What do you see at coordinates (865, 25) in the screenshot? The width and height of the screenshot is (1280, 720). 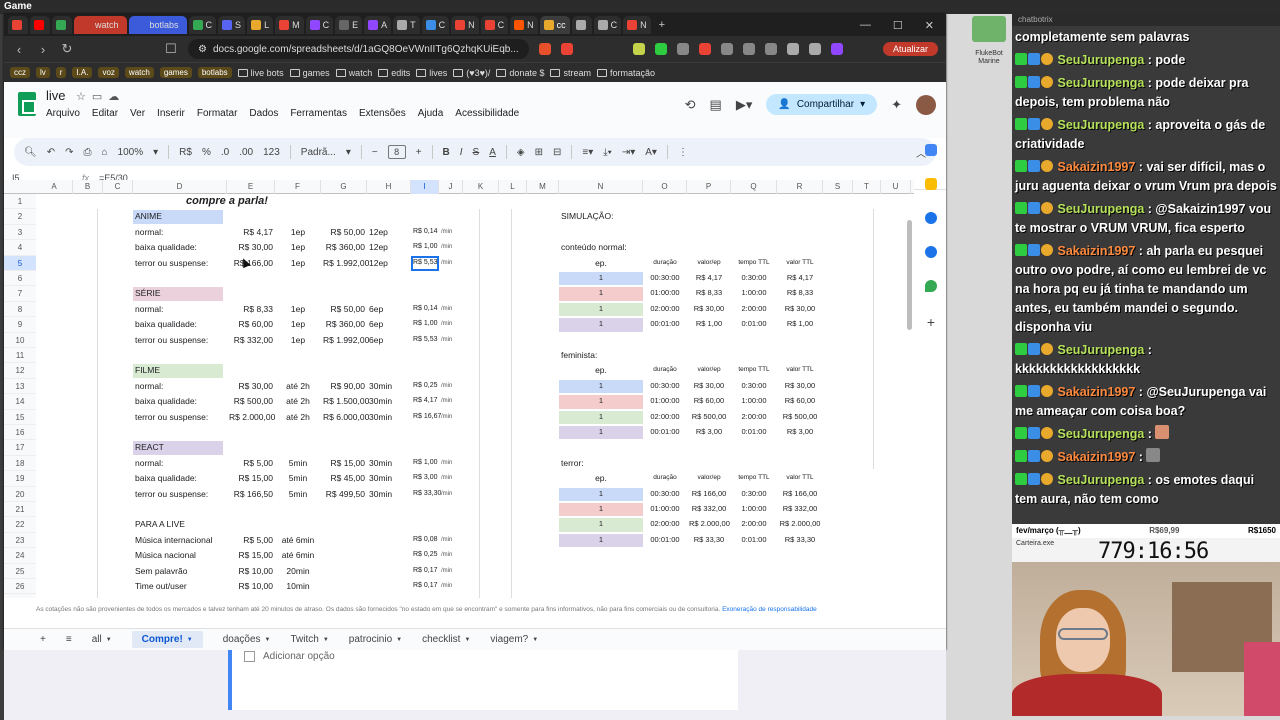 I see `minimize-icon: —` at bounding box center [865, 25].